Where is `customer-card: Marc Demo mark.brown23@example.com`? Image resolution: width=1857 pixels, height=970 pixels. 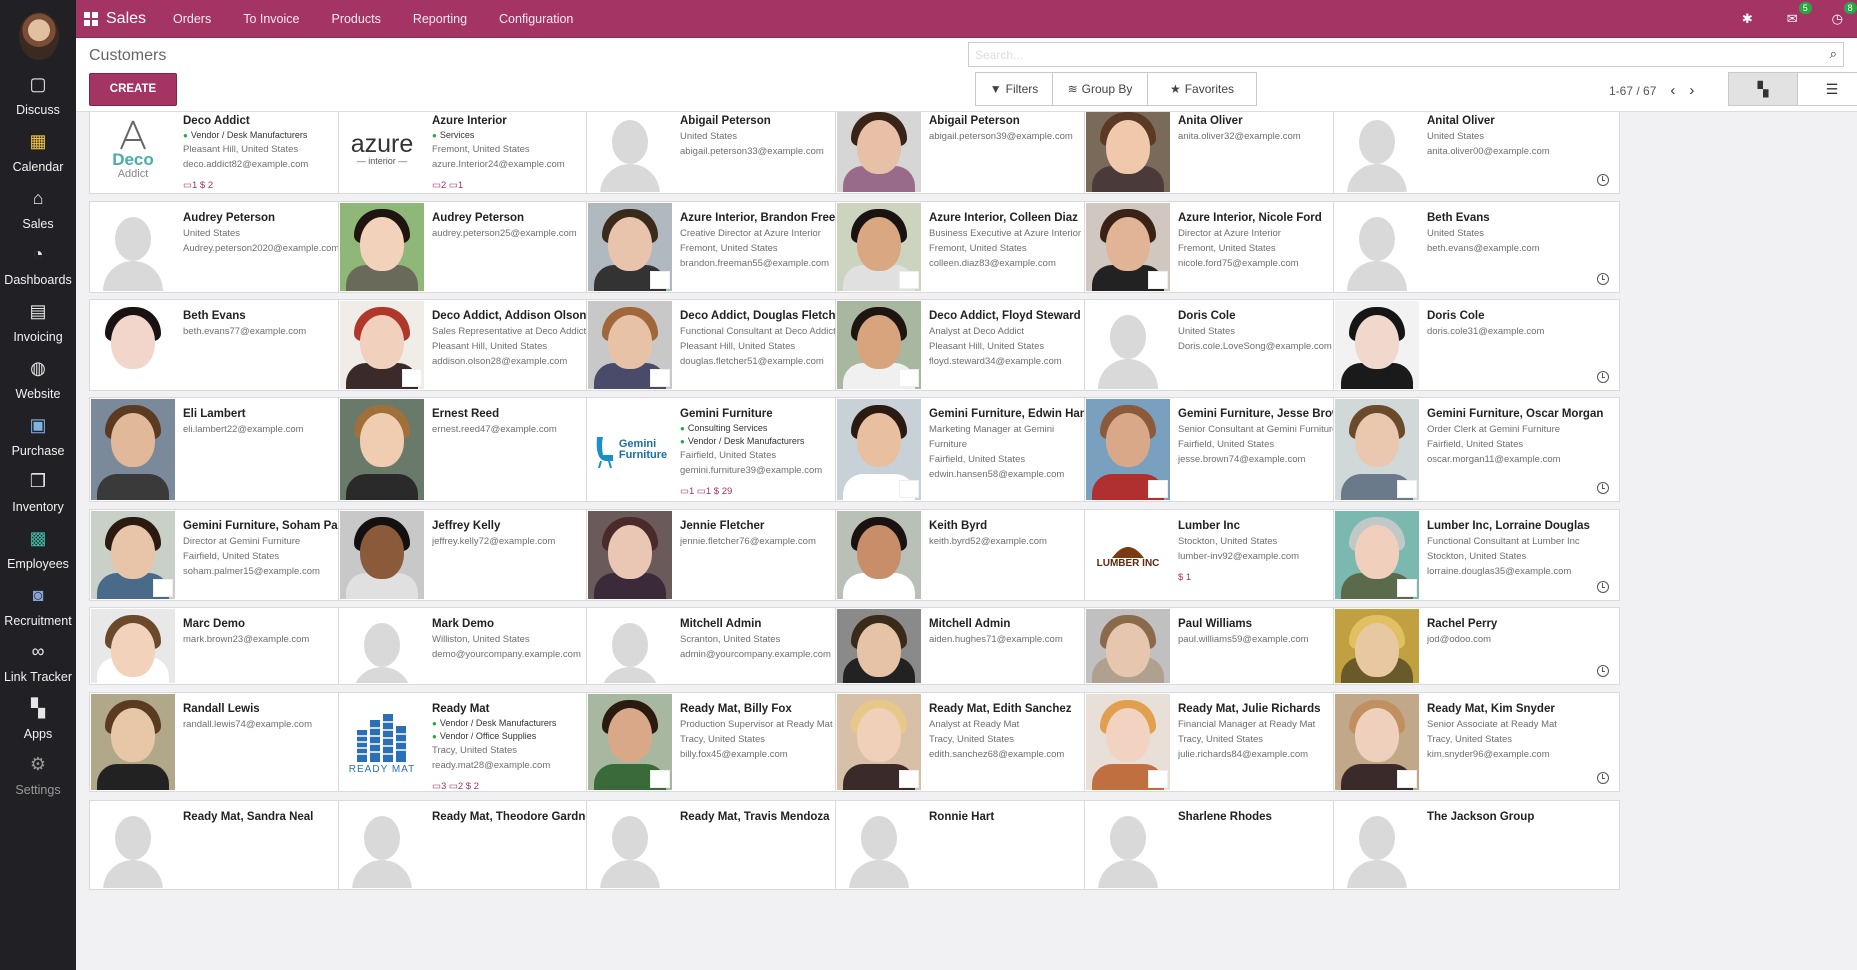
customer-card: Marc Demo mark.brown23@example.com is located at coordinates (232, 646).